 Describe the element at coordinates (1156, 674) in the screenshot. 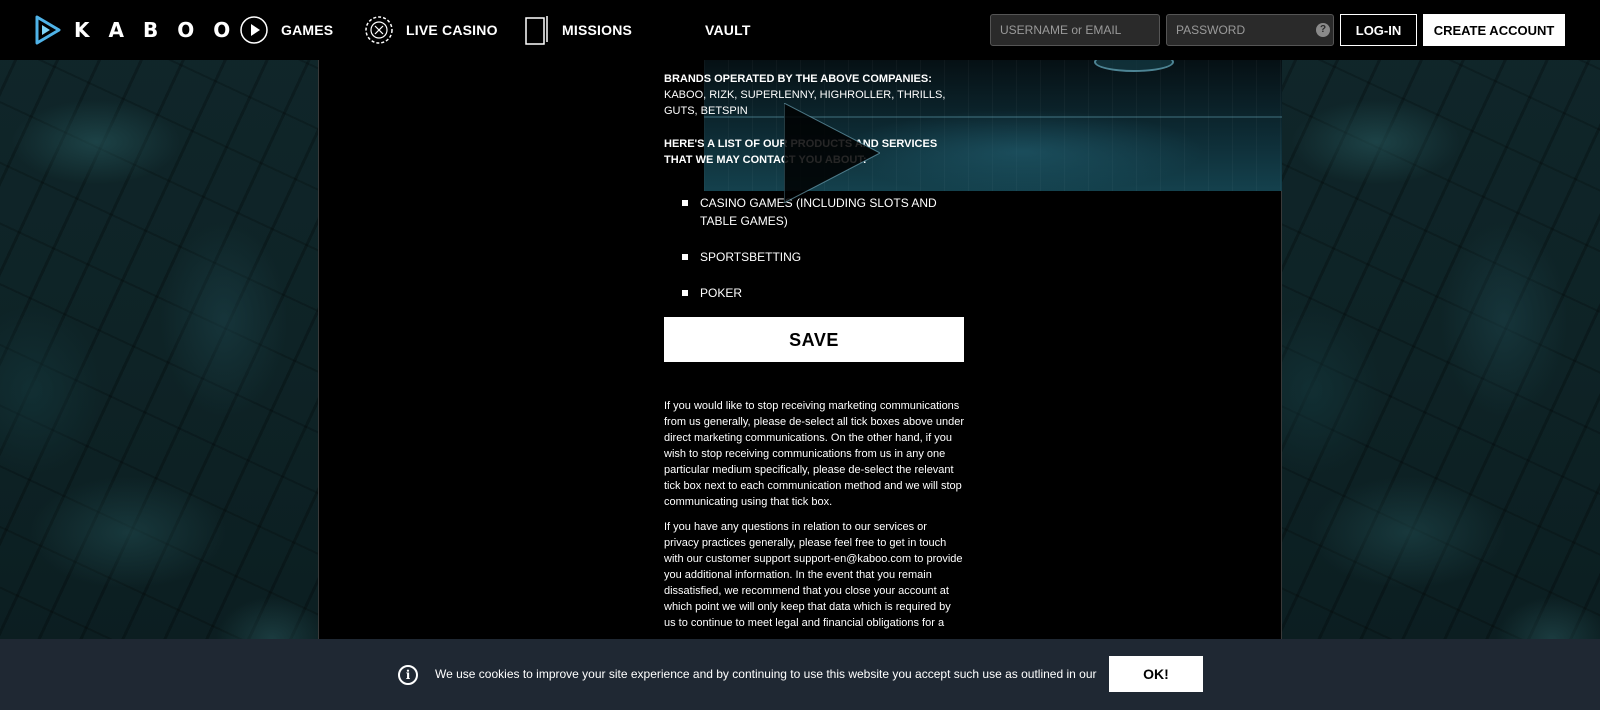

I see `cookie-ok-button: OK!` at that location.